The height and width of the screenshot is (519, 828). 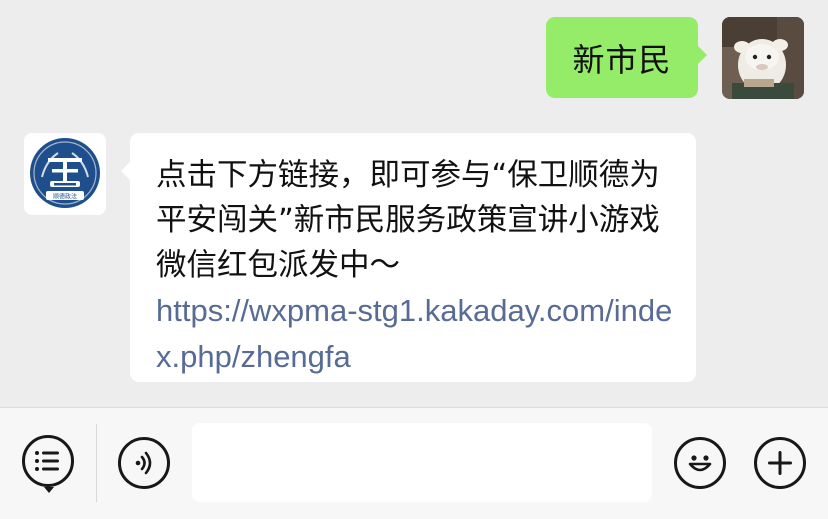 I want to click on menu-list-glyph, so click(x=47, y=461).